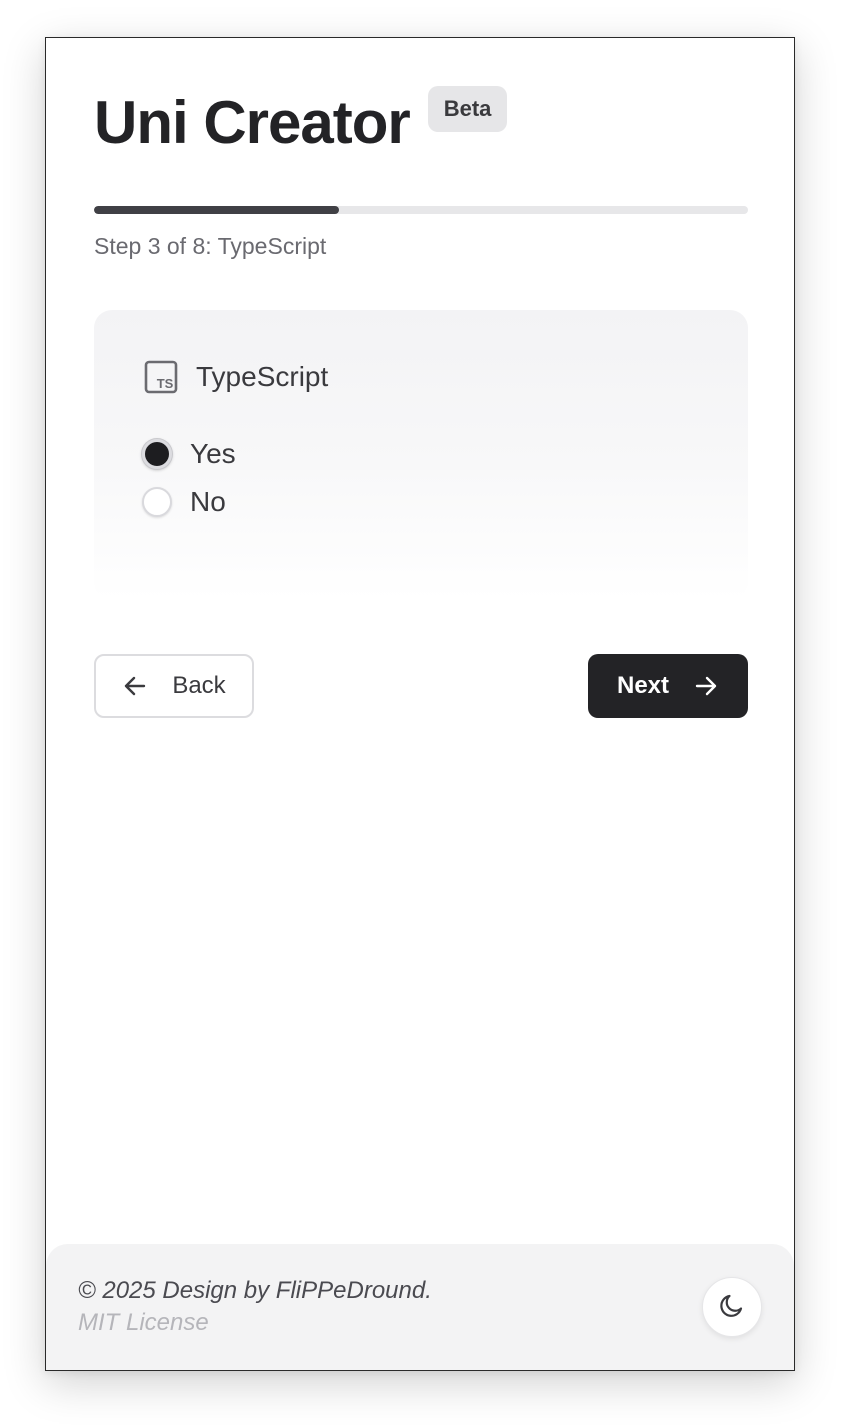 This screenshot has width=842, height=1426. What do you see at coordinates (208, 501) in the screenshot?
I see `option-no-label: No` at bounding box center [208, 501].